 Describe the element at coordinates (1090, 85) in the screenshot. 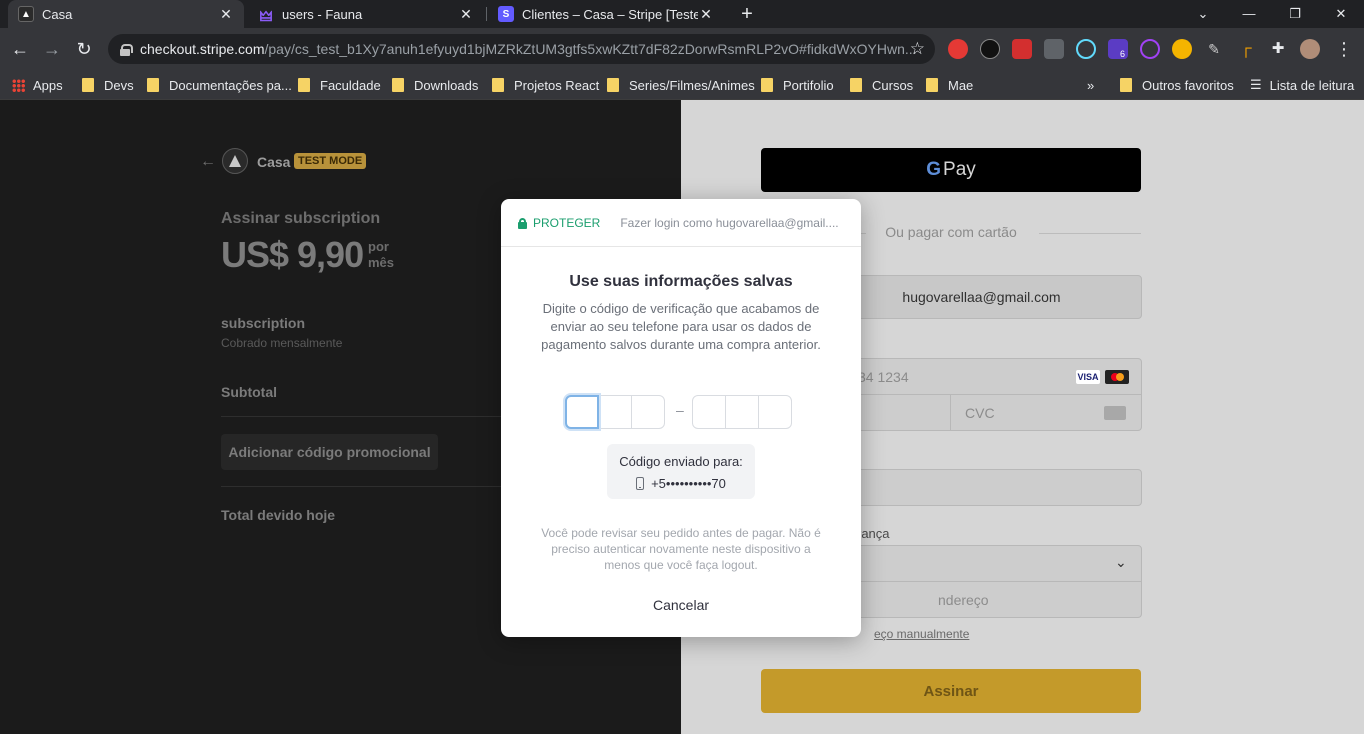

I see `bookmarks-overflow-button: »` at that location.